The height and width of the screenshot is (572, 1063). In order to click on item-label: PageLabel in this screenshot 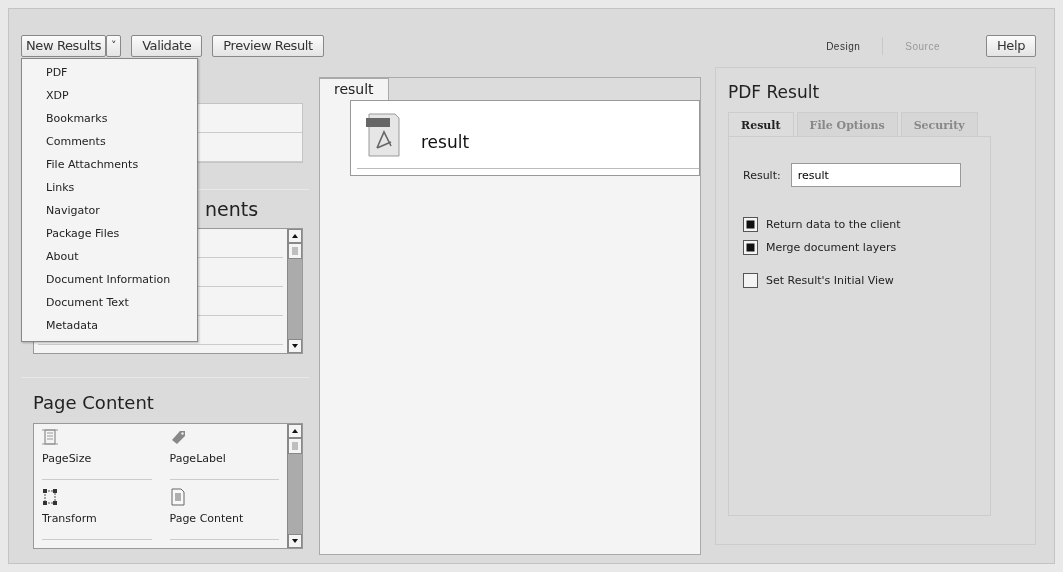, I will do `click(224, 458)`.